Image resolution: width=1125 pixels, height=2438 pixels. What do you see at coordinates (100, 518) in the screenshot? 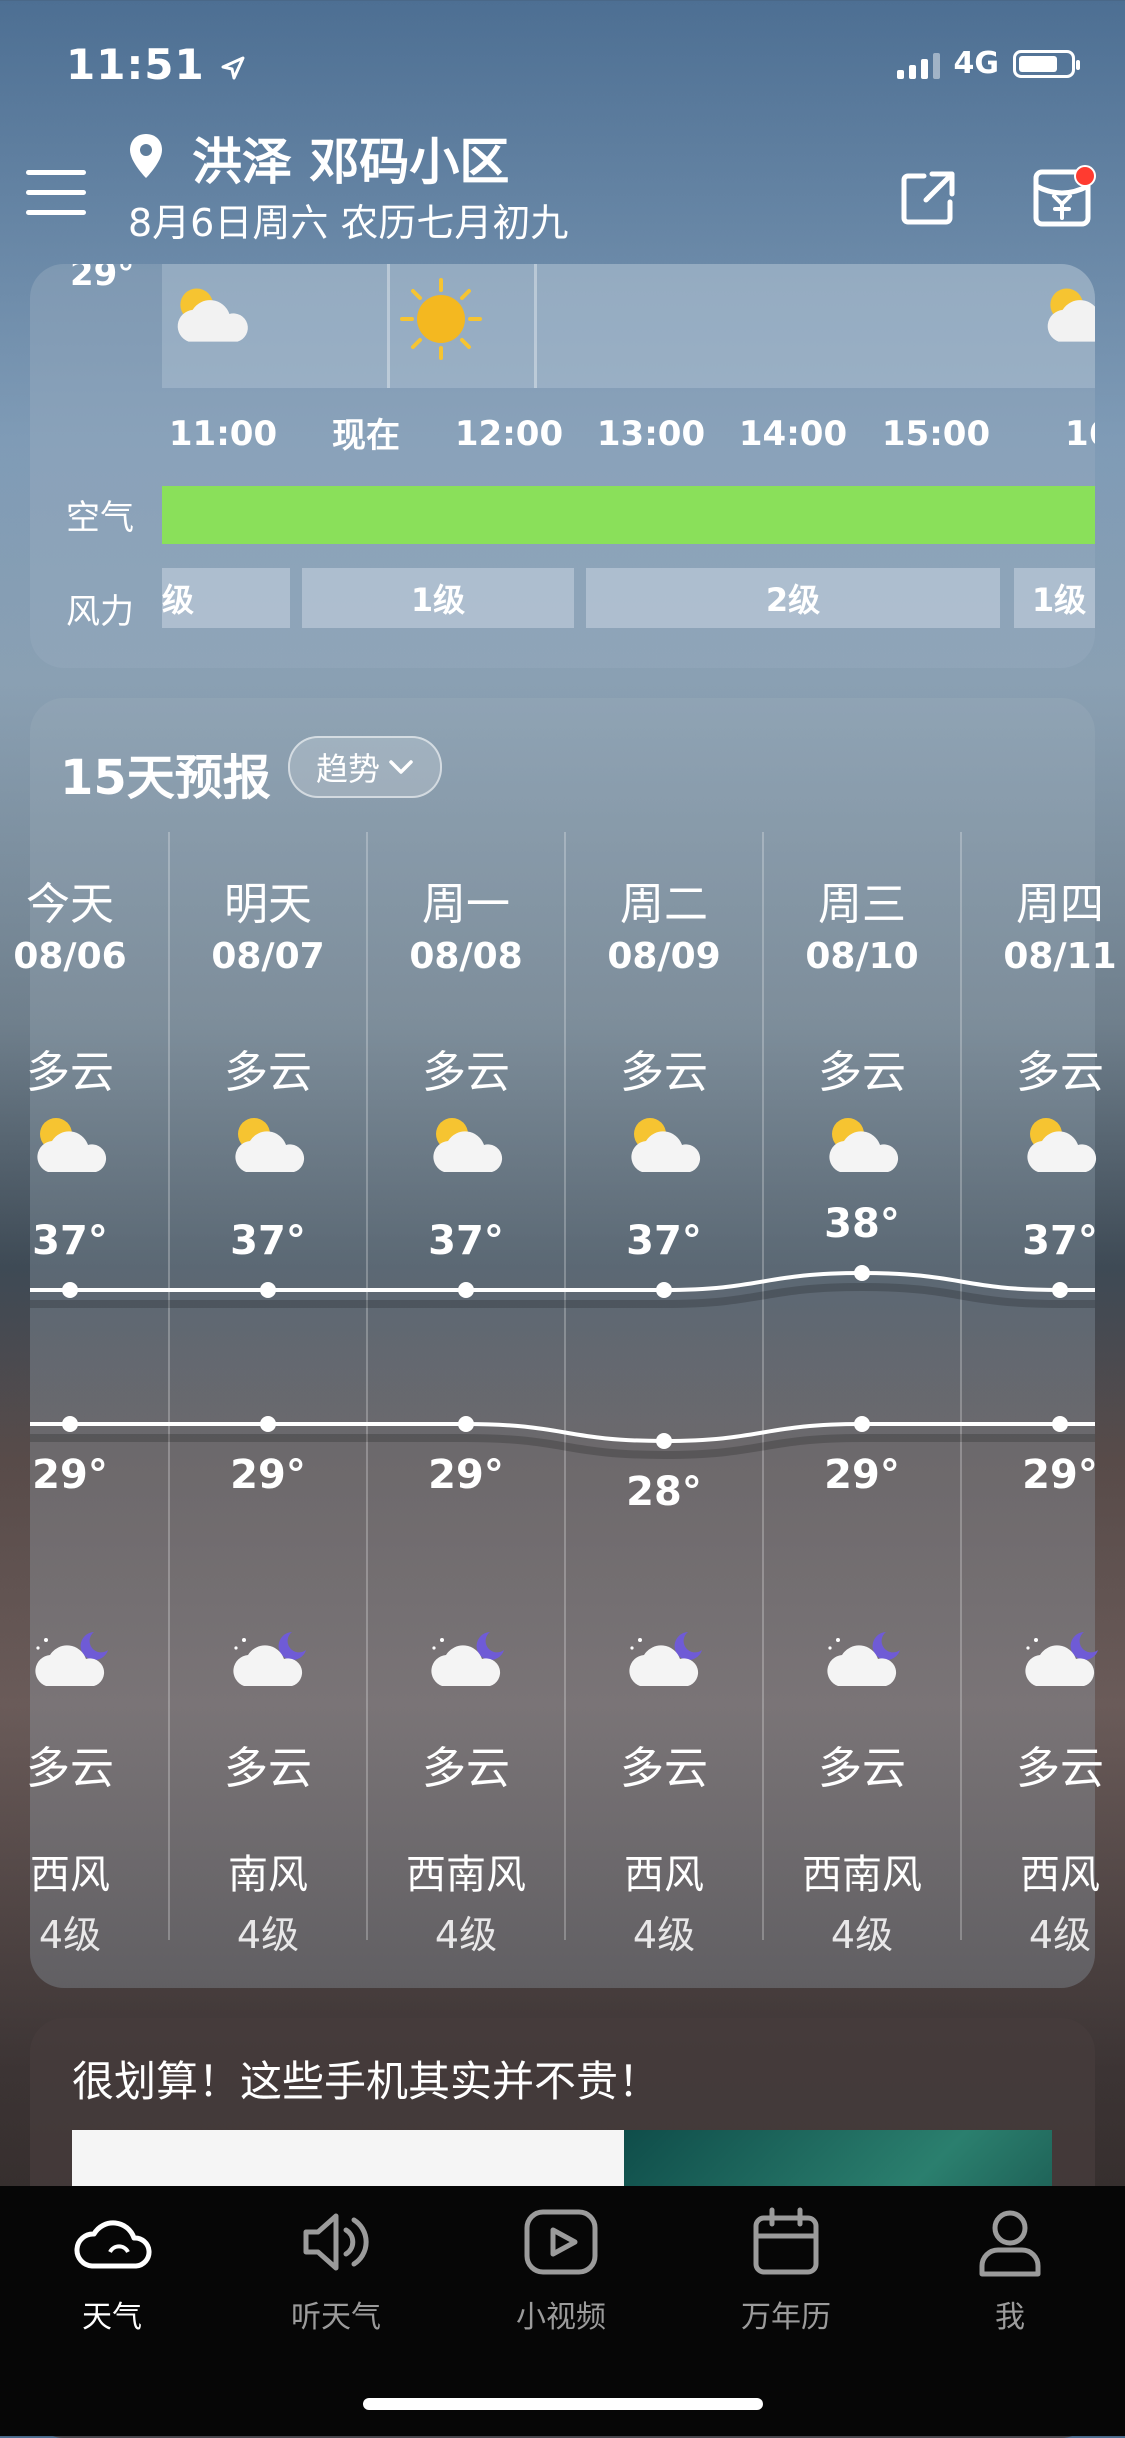
I see `air-label: 空气` at bounding box center [100, 518].